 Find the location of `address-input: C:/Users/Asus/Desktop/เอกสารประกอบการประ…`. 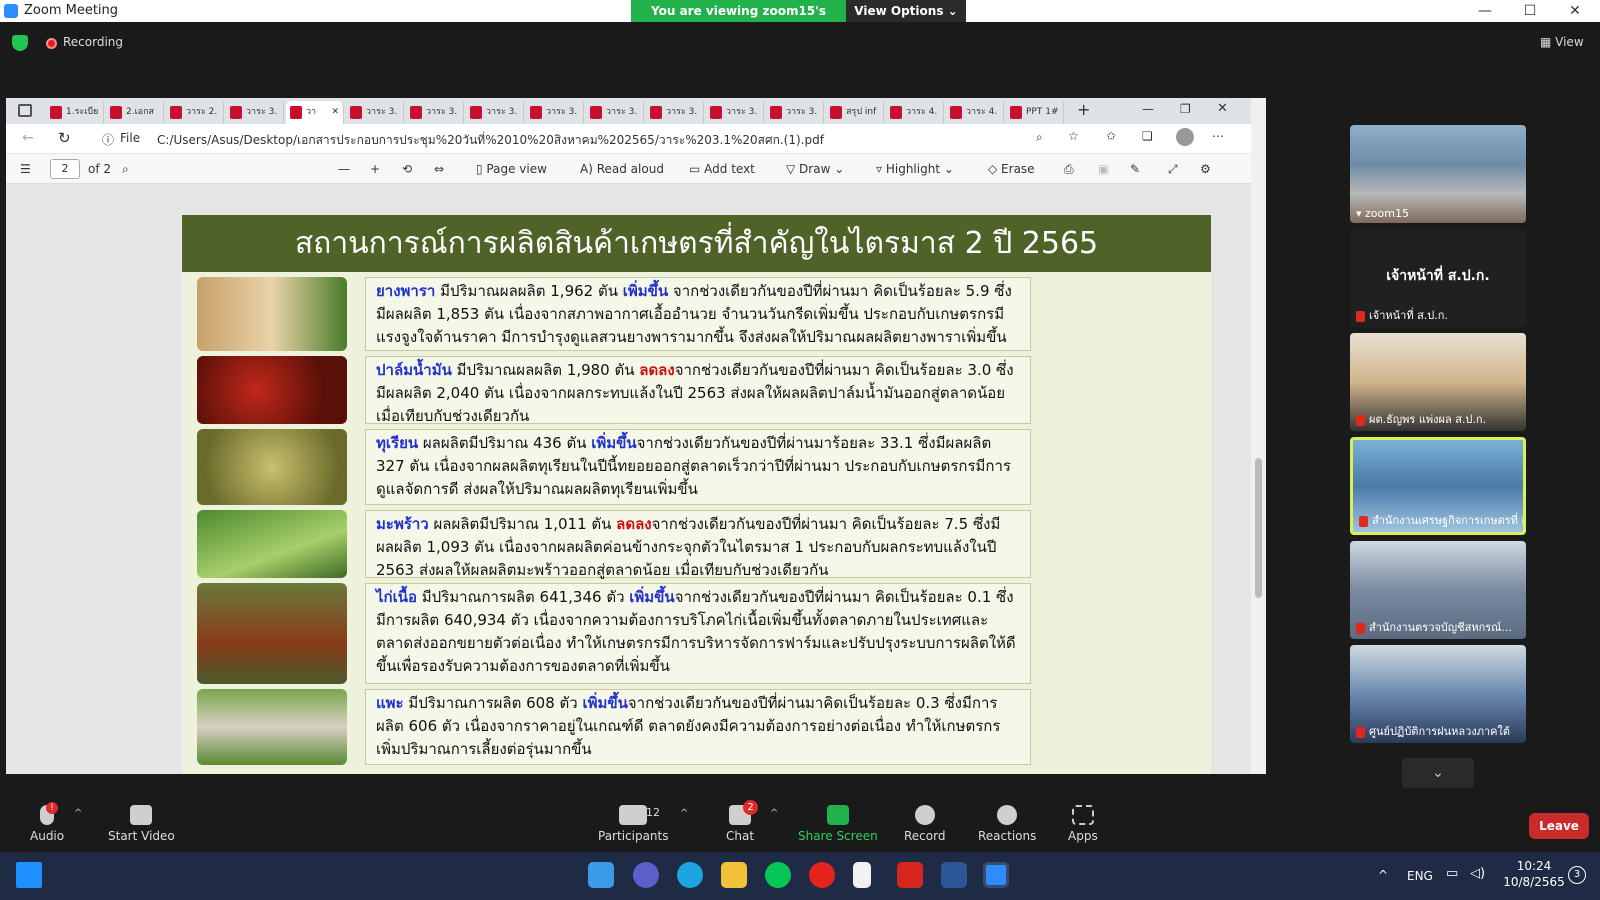

address-input: C:/Users/Asus/Desktop/เอกสารประกอบการประ… is located at coordinates (587, 140).